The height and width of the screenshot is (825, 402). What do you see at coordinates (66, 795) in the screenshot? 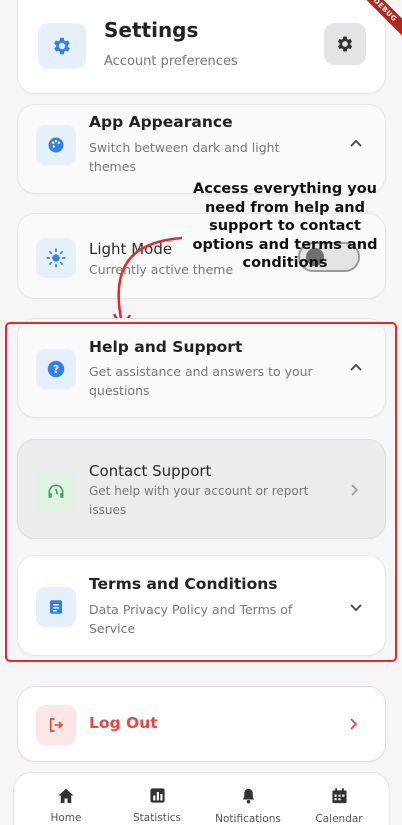
I see `home-icon` at bounding box center [66, 795].